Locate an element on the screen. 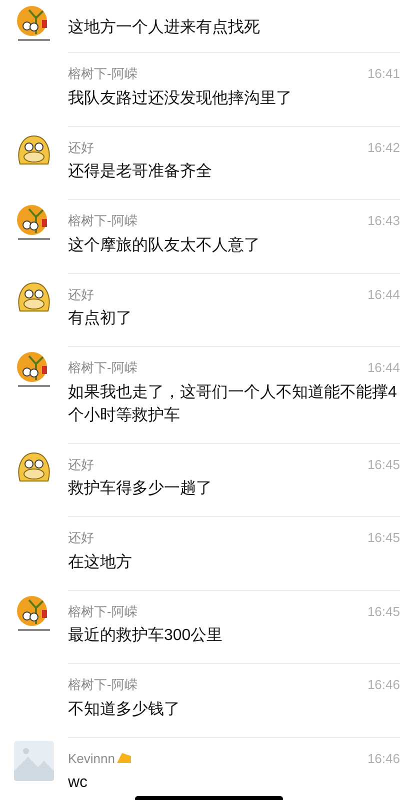  message-text: 在这地方 is located at coordinates (100, 562).